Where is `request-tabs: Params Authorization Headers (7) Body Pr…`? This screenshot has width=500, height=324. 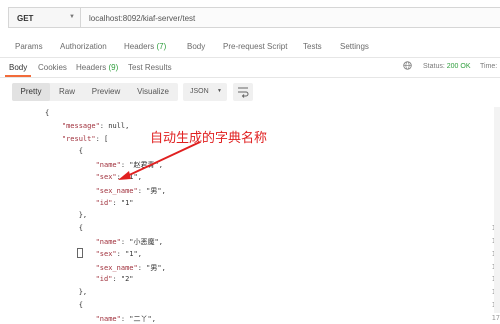
request-tabs: Params Authorization Headers (7) Body Pr… is located at coordinates (250, 47).